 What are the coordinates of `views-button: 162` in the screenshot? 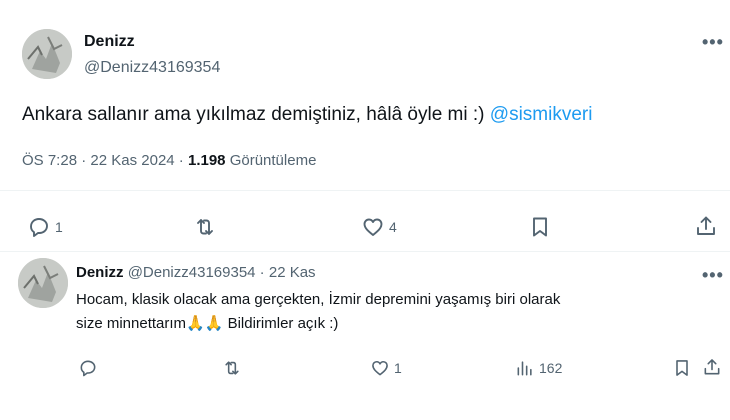 It's located at (538, 368).